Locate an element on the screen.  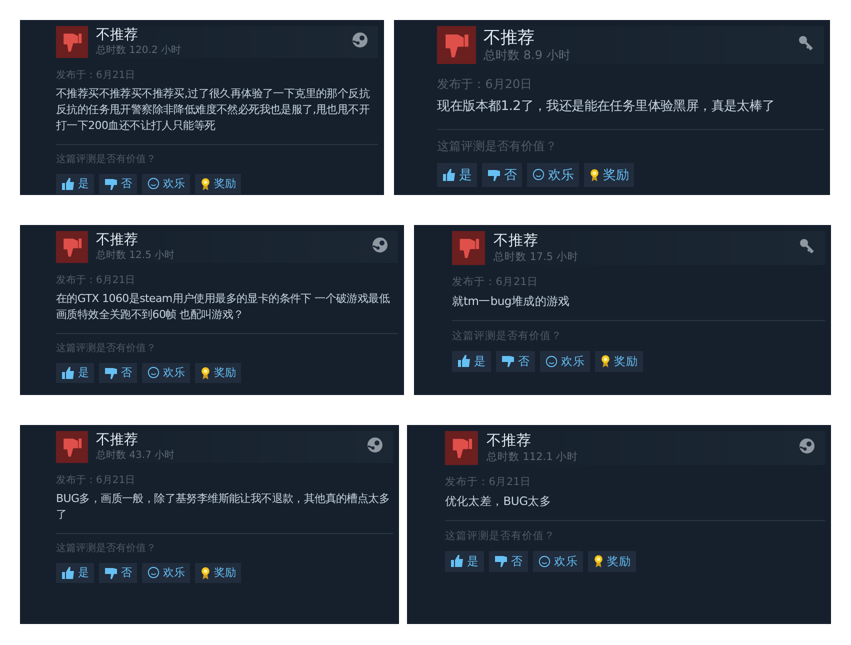
review-text: 不推荐买不推荐买不推荐买,过了很久再体验了一下克里的那个反抗反抗的任务甩开警察除非降低难度不然必死我也是服了,甩也甩不开打一下200血还不让打人只能等死 is located at coordinates (213, 110).